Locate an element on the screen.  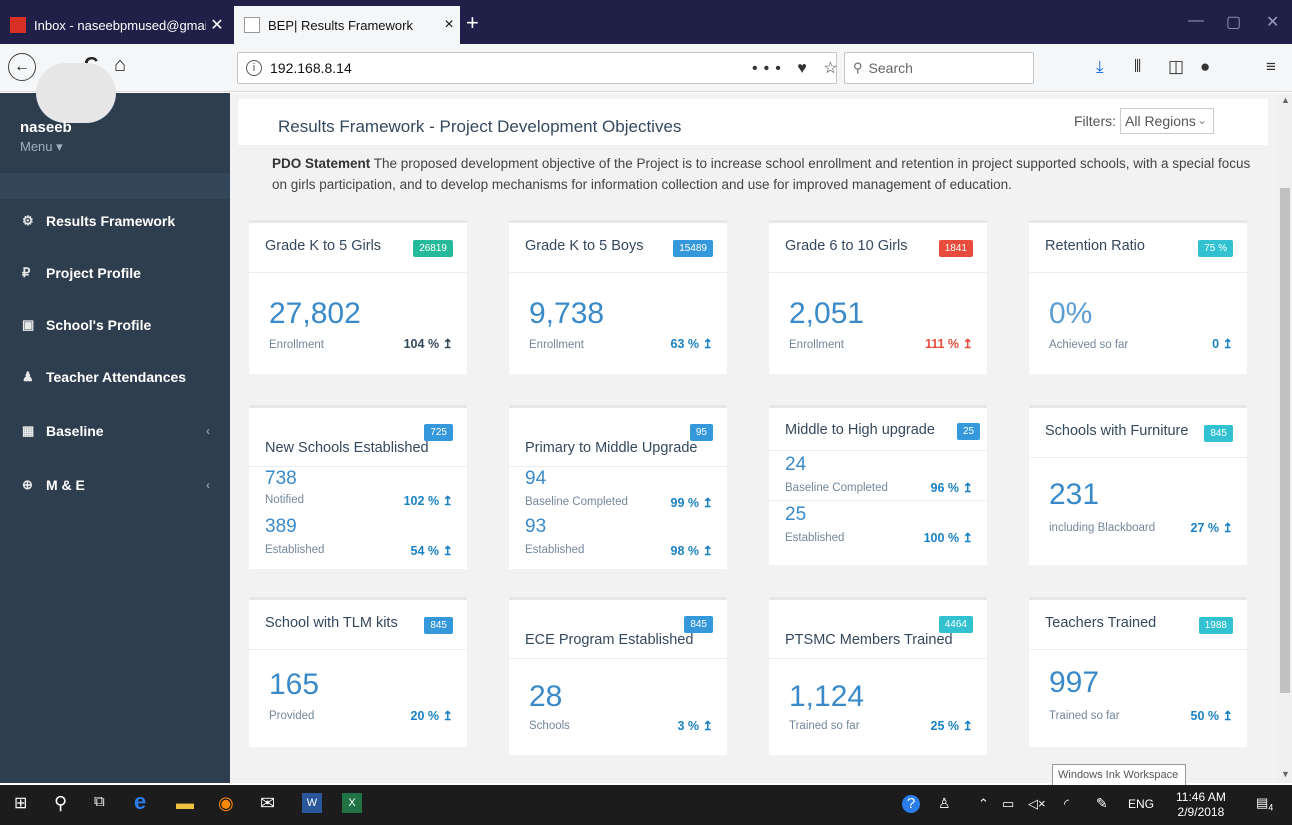
scrollbar-thumb is located at coordinates (1285, 440).